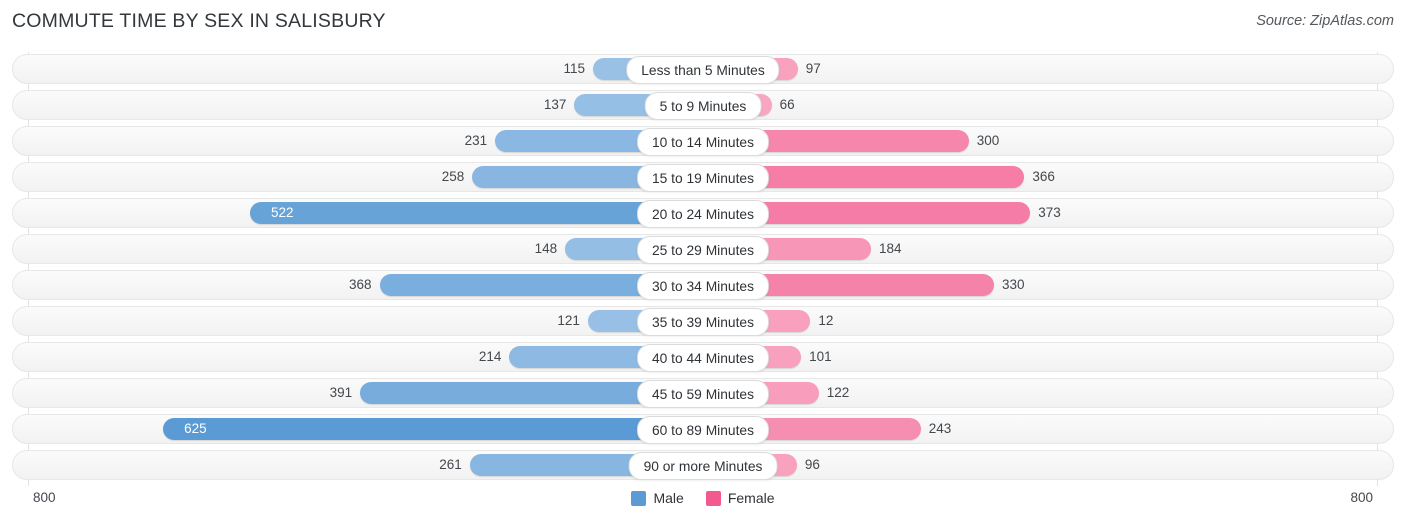 The height and width of the screenshot is (523, 1406). What do you see at coordinates (713, 498) in the screenshot?
I see `legend-swatch-female-icon` at bounding box center [713, 498].